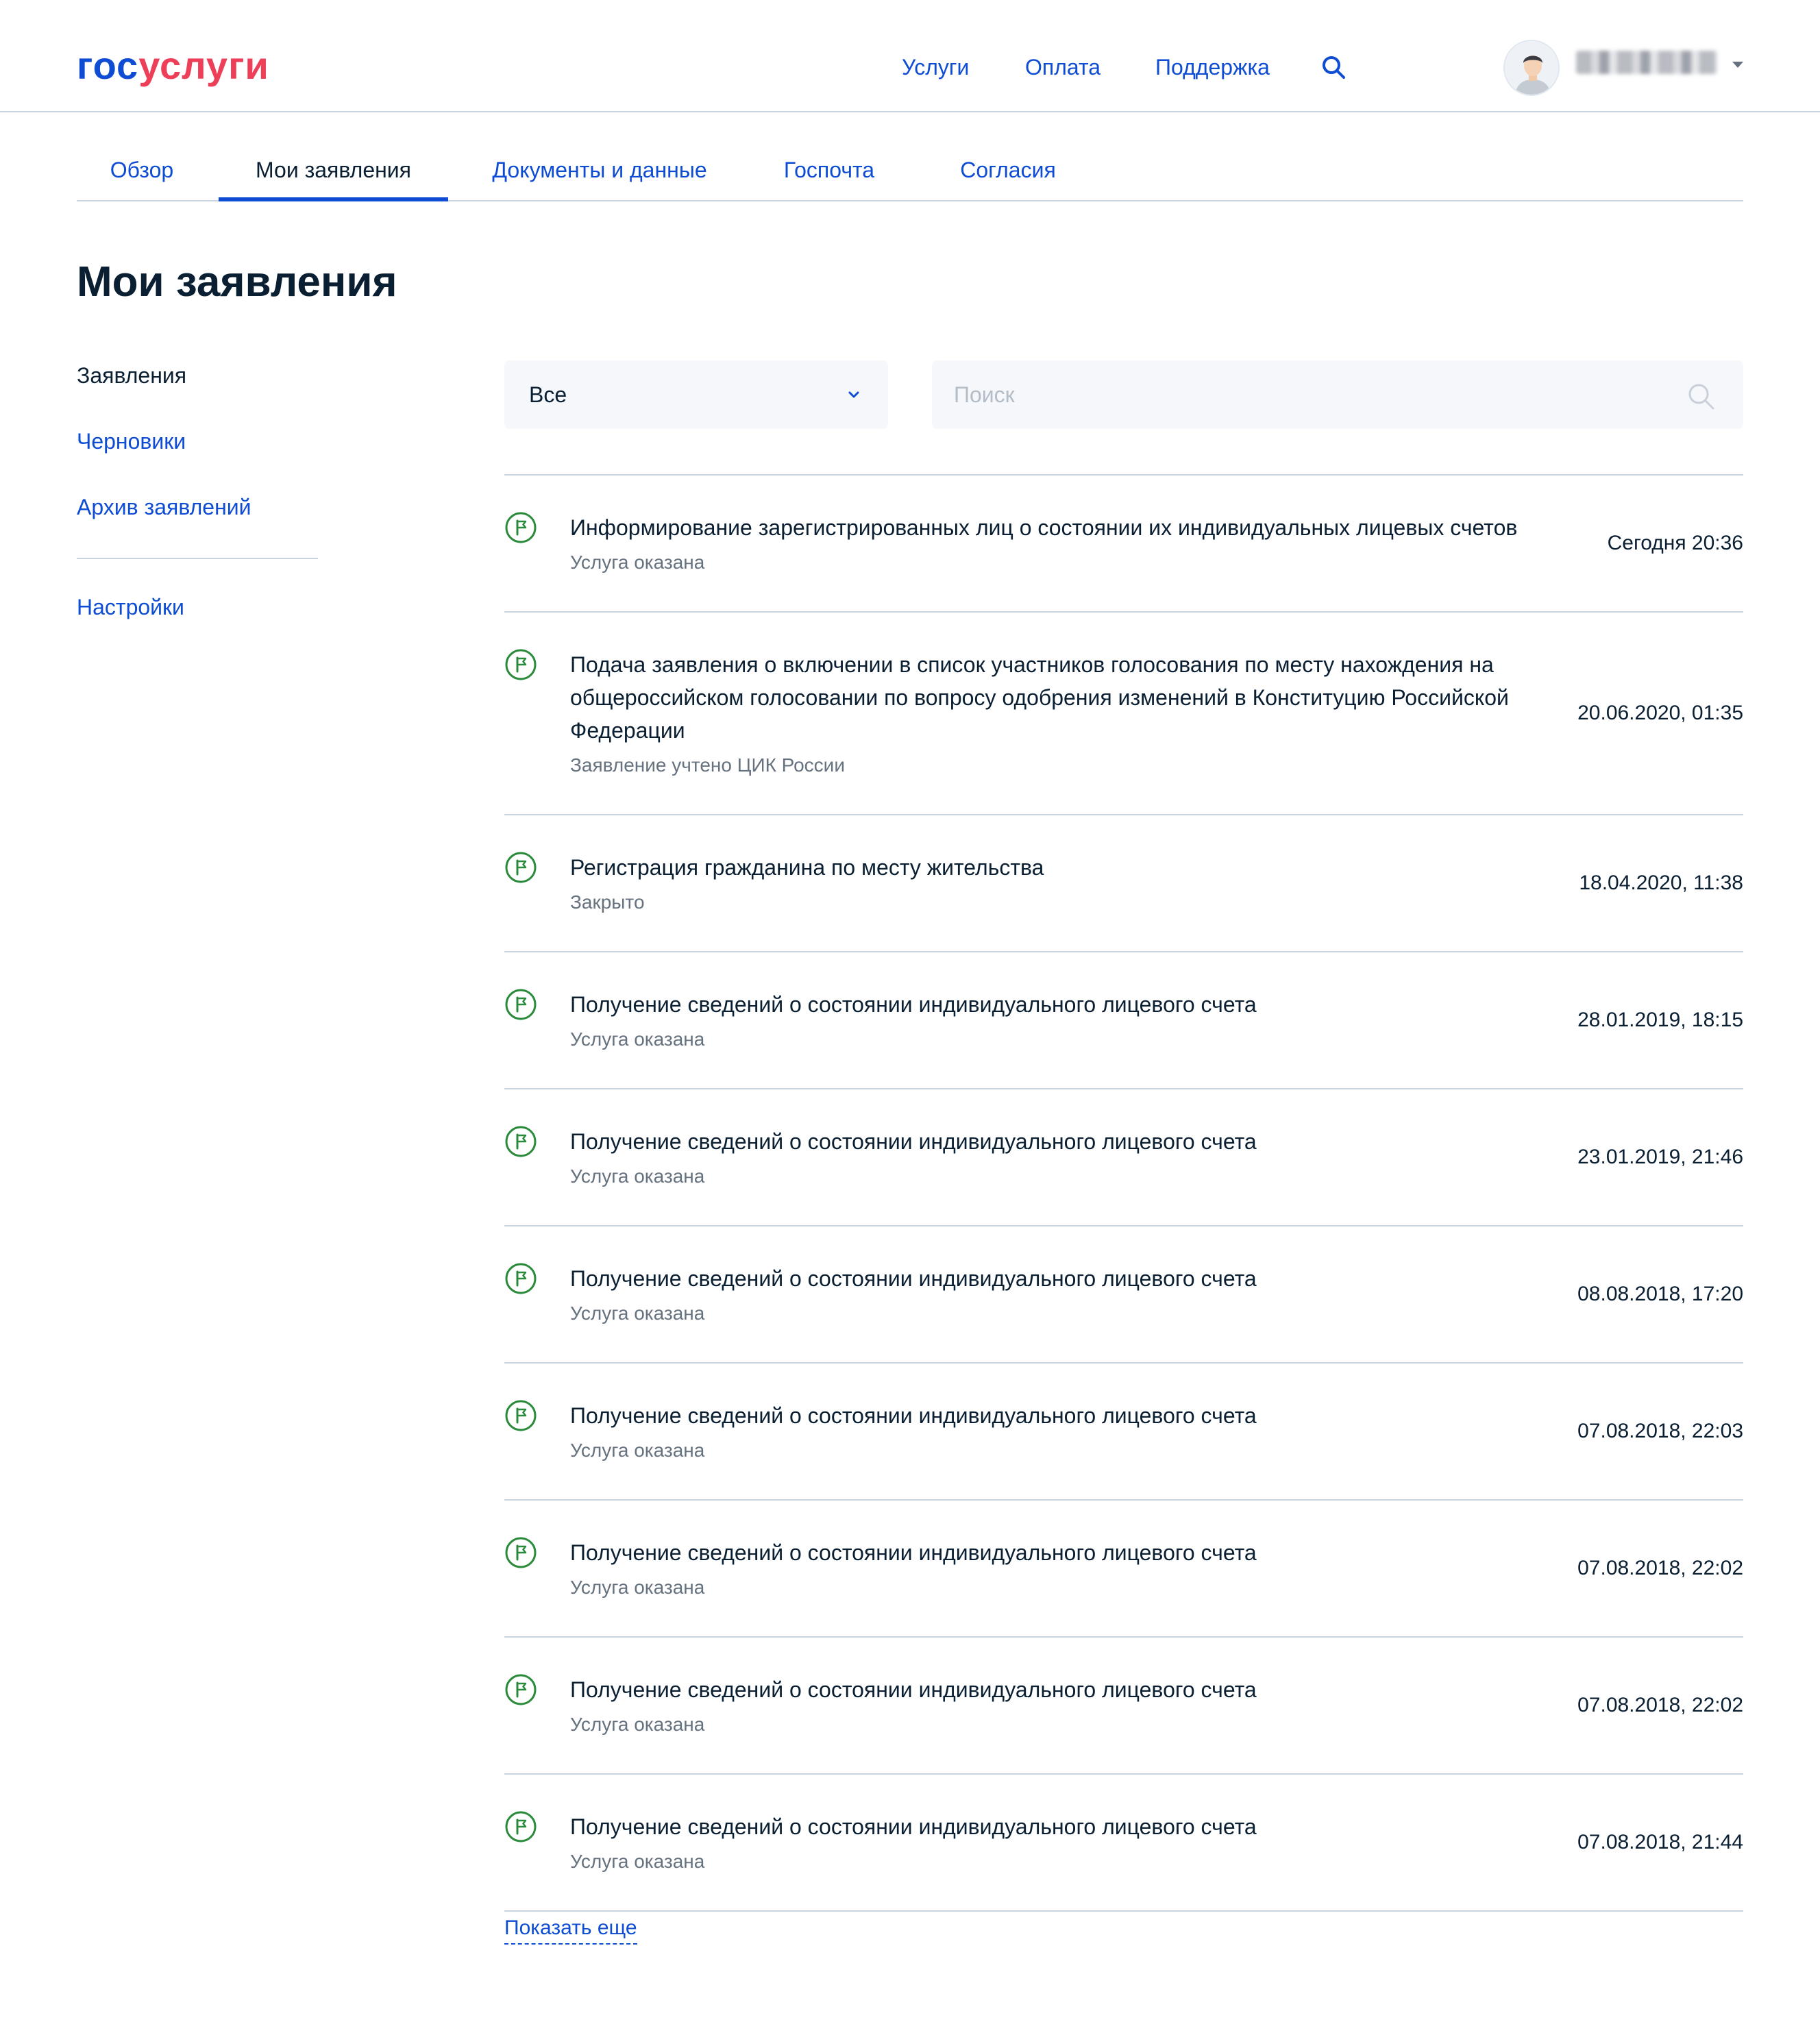 The height and width of the screenshot is (2035, 1820). What do you see at coordinates (829, 178) in the screenshot?
I see `tab-gospochta: Госпочта` at bounding box center [829, 178].